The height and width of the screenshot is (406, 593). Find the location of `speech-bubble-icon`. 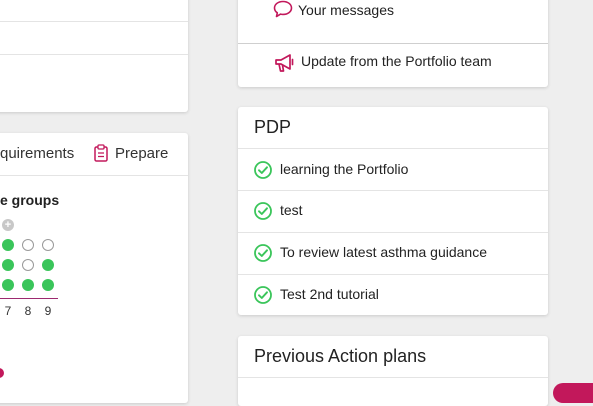

speech-bubble-icon is located at coordinates (283, 9).